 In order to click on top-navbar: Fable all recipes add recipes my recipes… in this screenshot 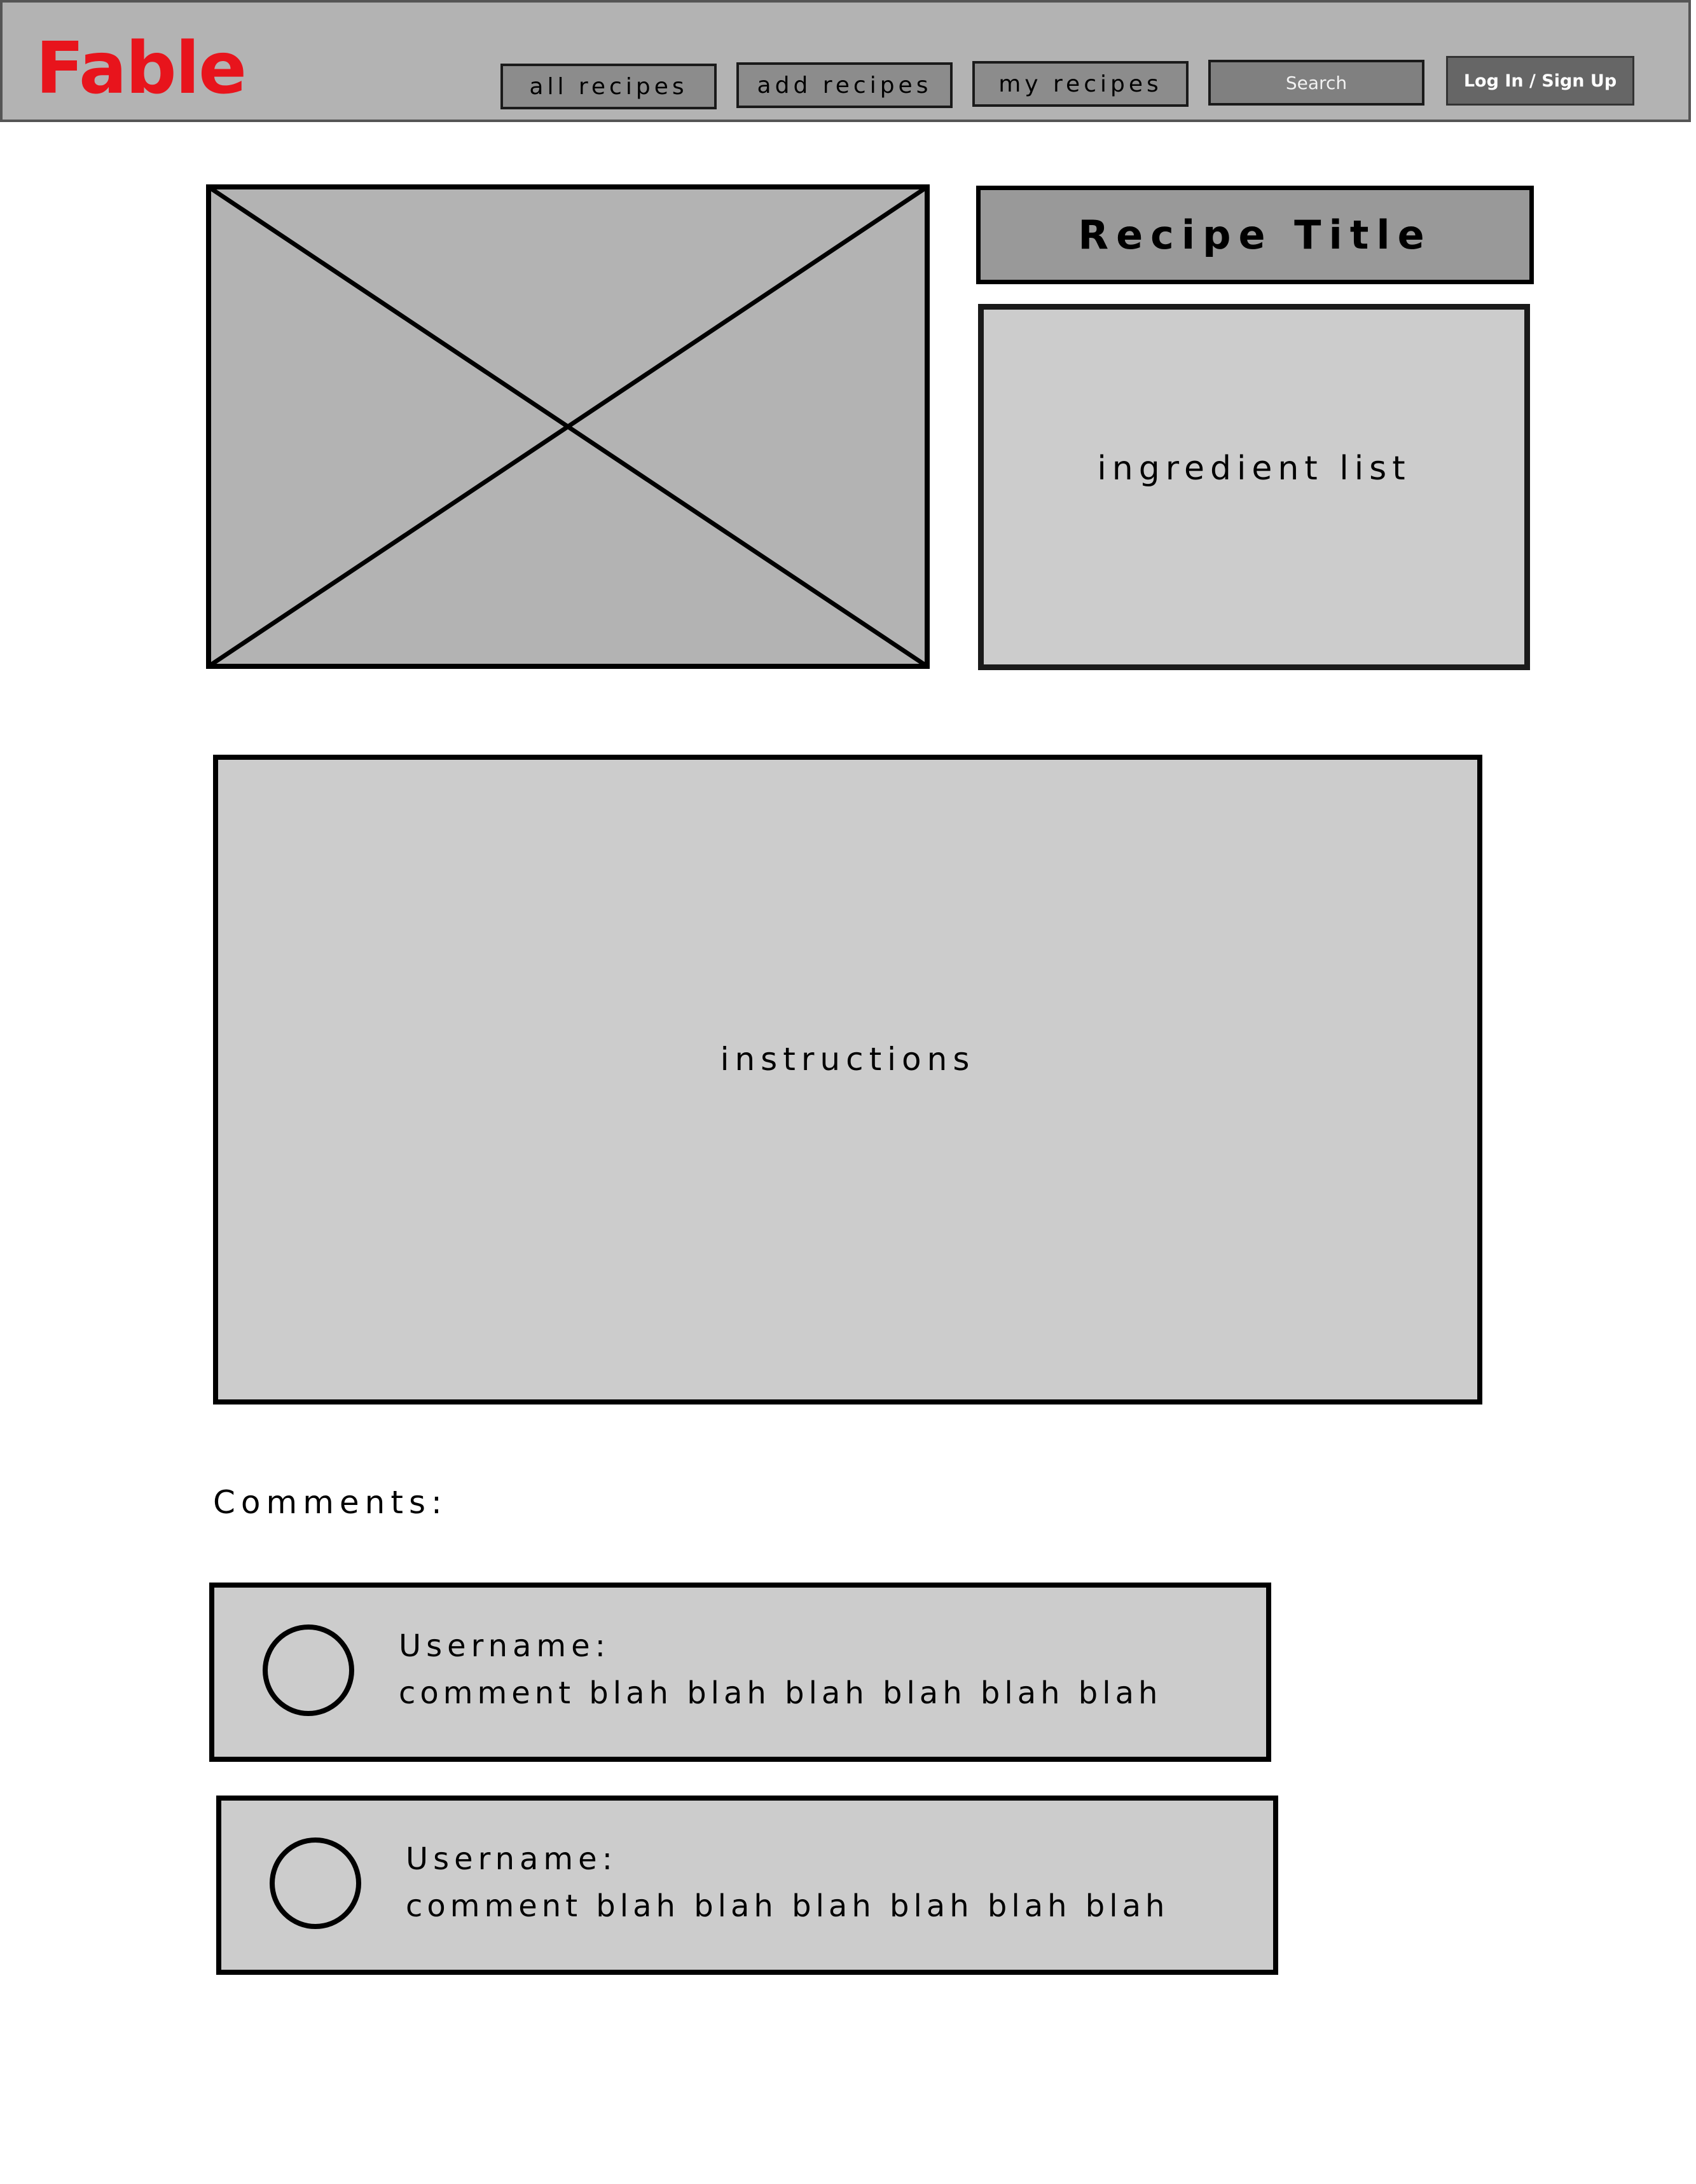, I will do `click(845, 61)`.